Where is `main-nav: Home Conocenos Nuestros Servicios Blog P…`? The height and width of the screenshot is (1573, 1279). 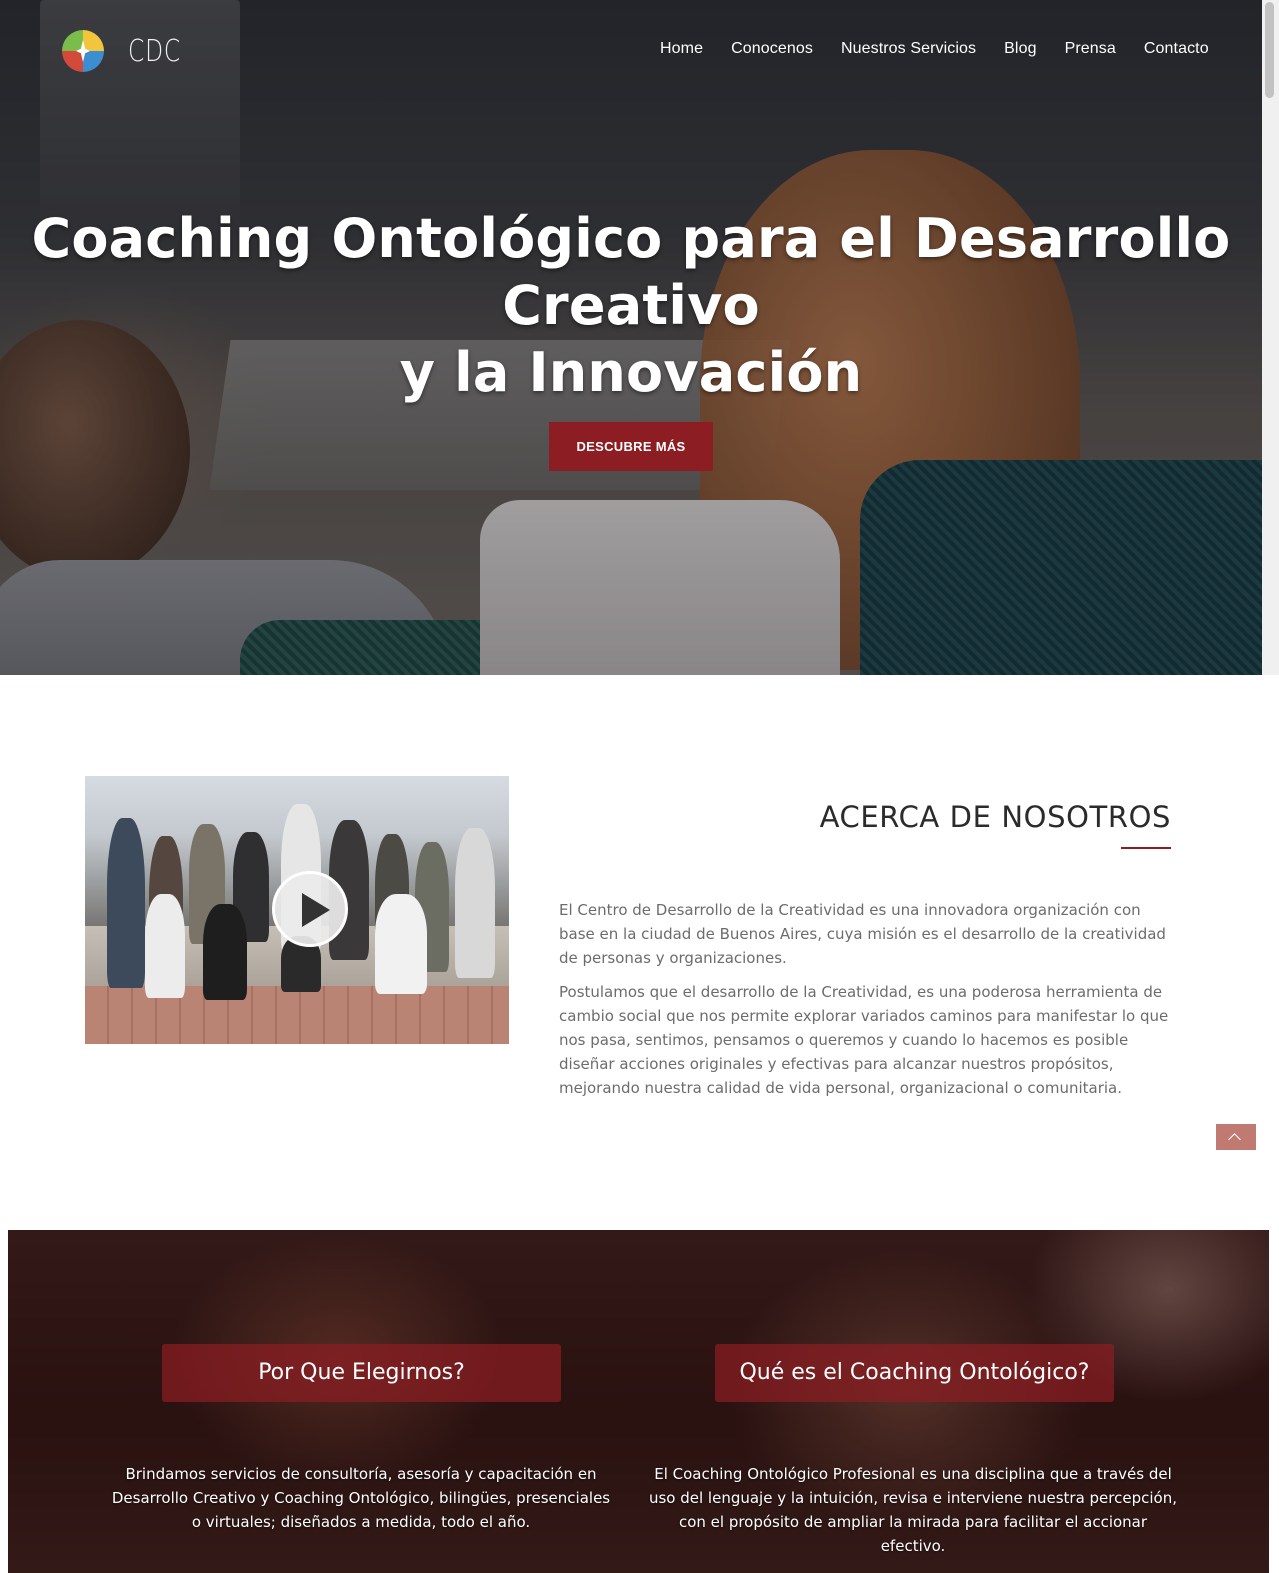 main-nav: Home Conocenos Nuestros Servicios Blog P… is located at coordinates (948, 49).